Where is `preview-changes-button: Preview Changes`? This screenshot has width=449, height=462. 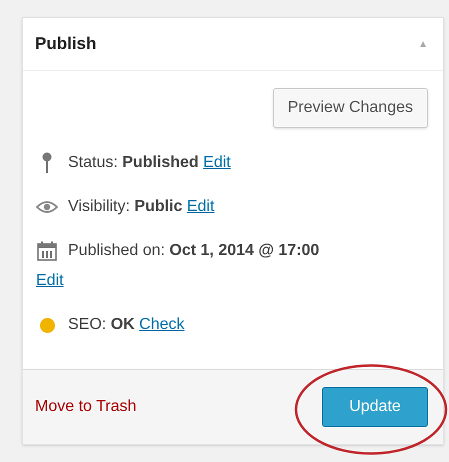 preview-changes-button: Preview Changes is located at coordinates (350, 108).